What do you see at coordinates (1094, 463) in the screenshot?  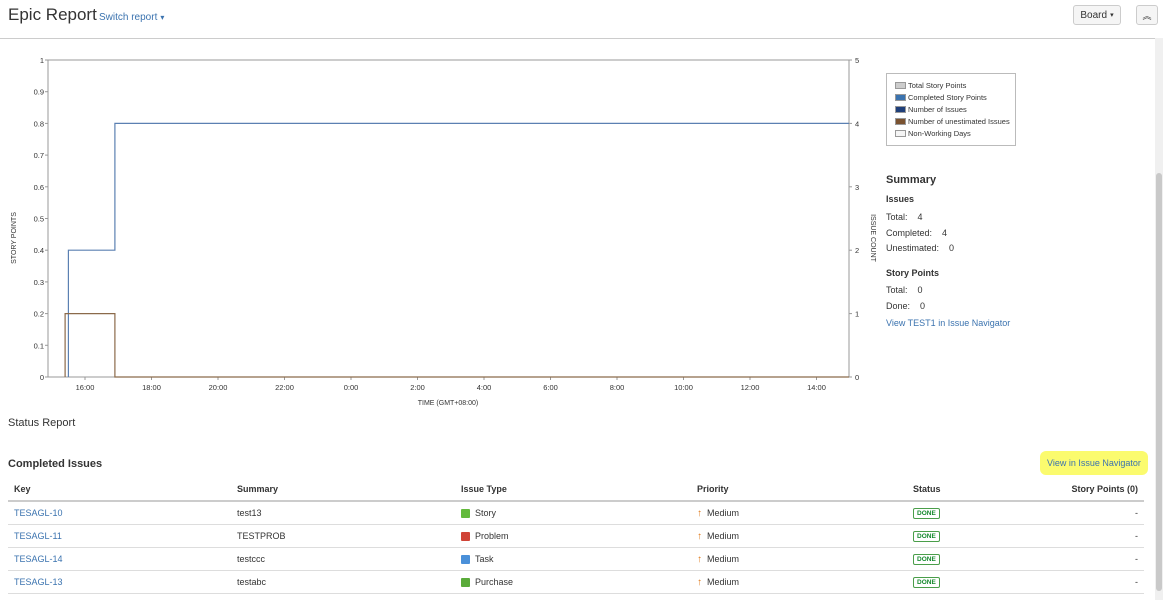 I see `view-in-issue-navigator-link: View in Issue Navigator` at bounding box center [1094, 463].